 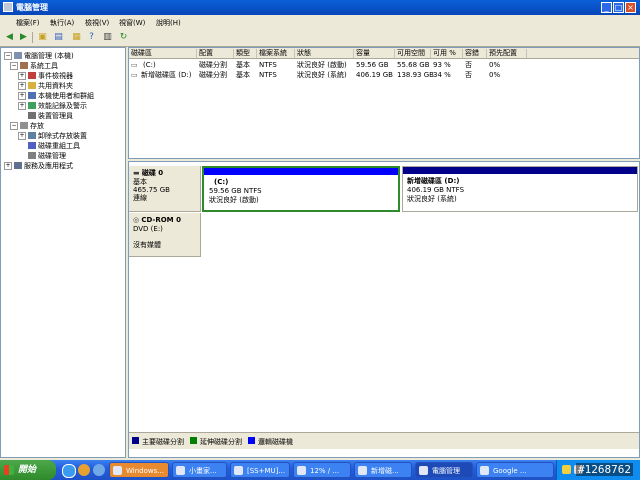 I want to click on tree-item-shared-folders: + 共用資料夾, so click(x=45, y=86).